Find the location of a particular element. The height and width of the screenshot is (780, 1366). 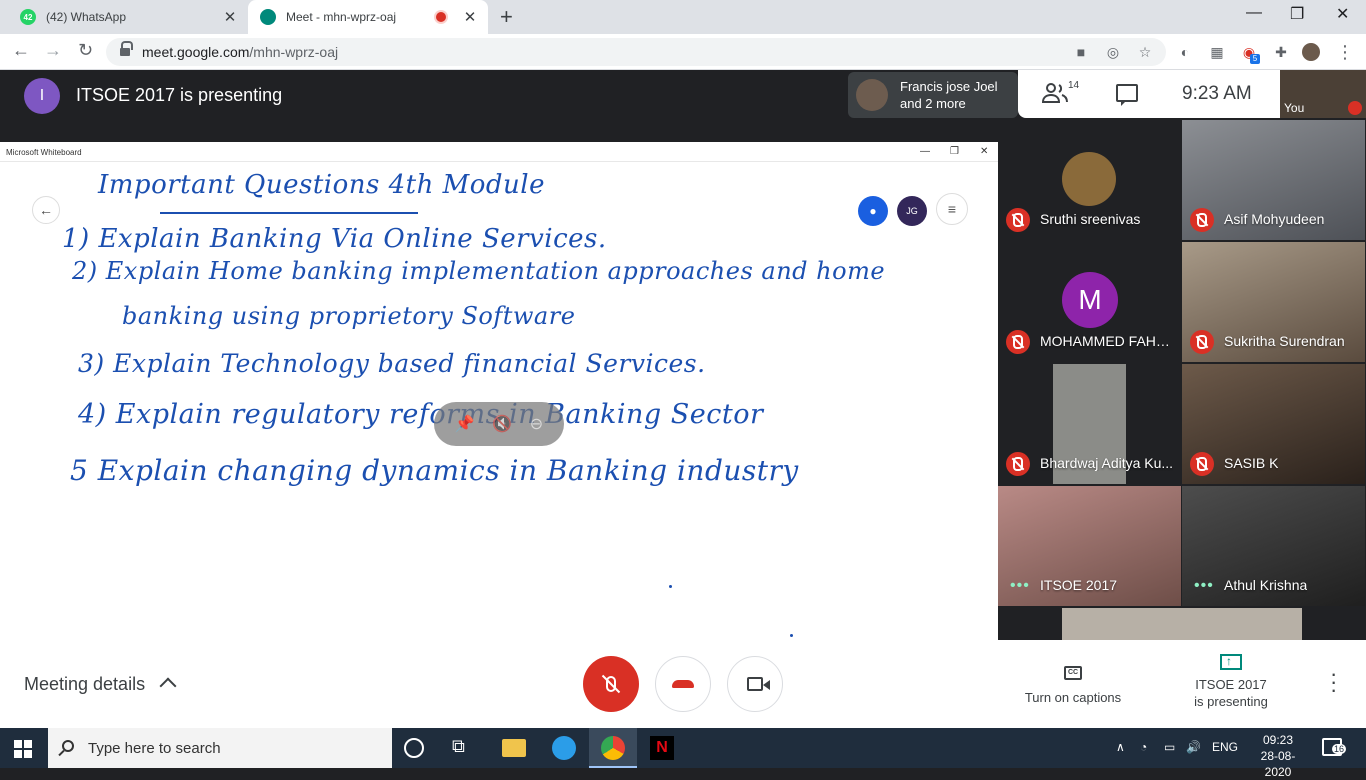

people-icon is located at coordinates (1054, 93).